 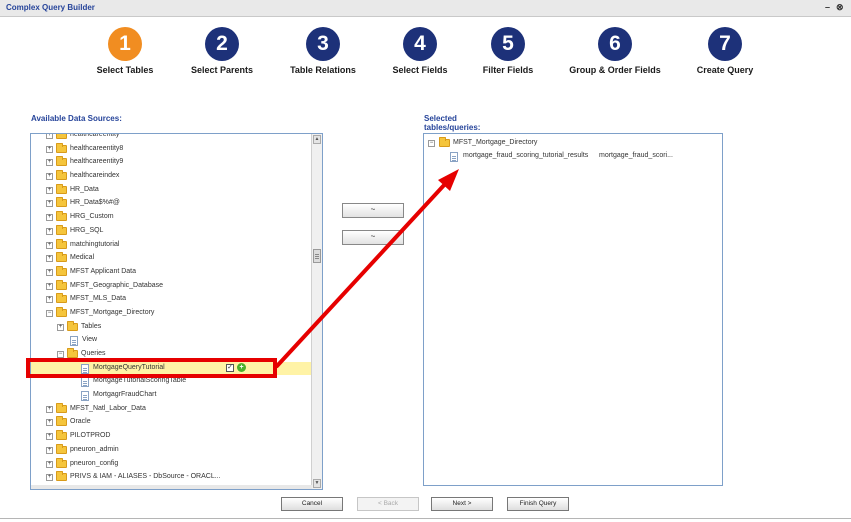 What do you see at coordinates (112, 312) in the screenshot?
I see `tree-item-label: MFST_Mortgage_Directory` at bounding box center [112, 312].